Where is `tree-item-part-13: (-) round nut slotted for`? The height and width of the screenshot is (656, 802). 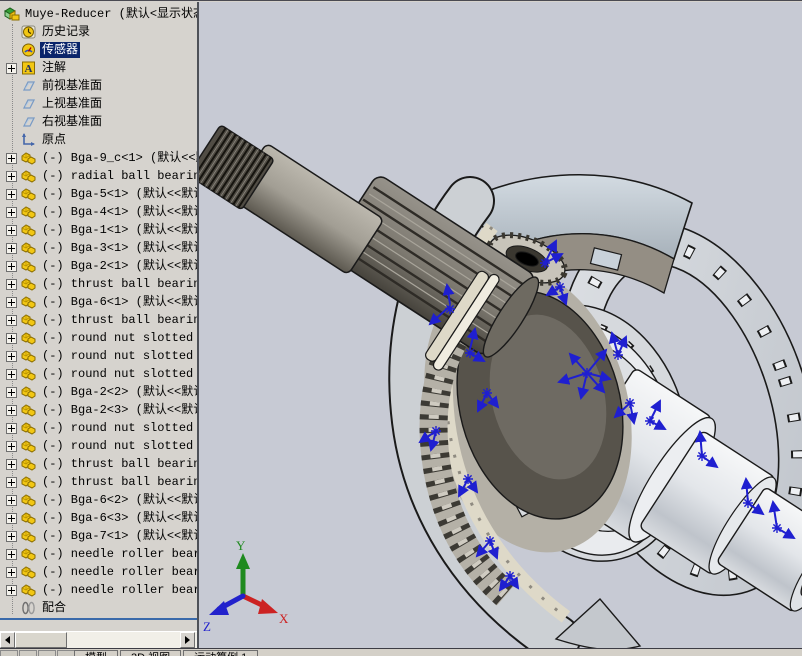
tree-item-part-13: (-) round nut slotted for is located at coordinates (98, 374).